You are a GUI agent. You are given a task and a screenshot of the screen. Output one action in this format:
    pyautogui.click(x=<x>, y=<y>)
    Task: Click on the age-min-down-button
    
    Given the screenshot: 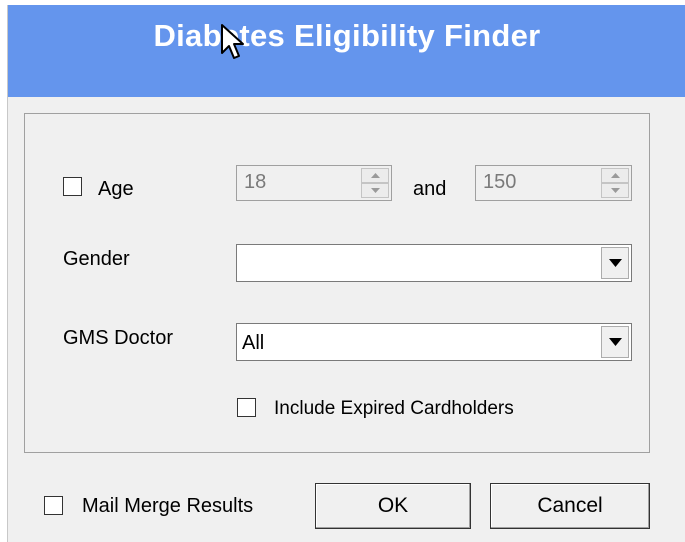 What is the action you would take?
    pyautogui.click(x=375, y=190)
    